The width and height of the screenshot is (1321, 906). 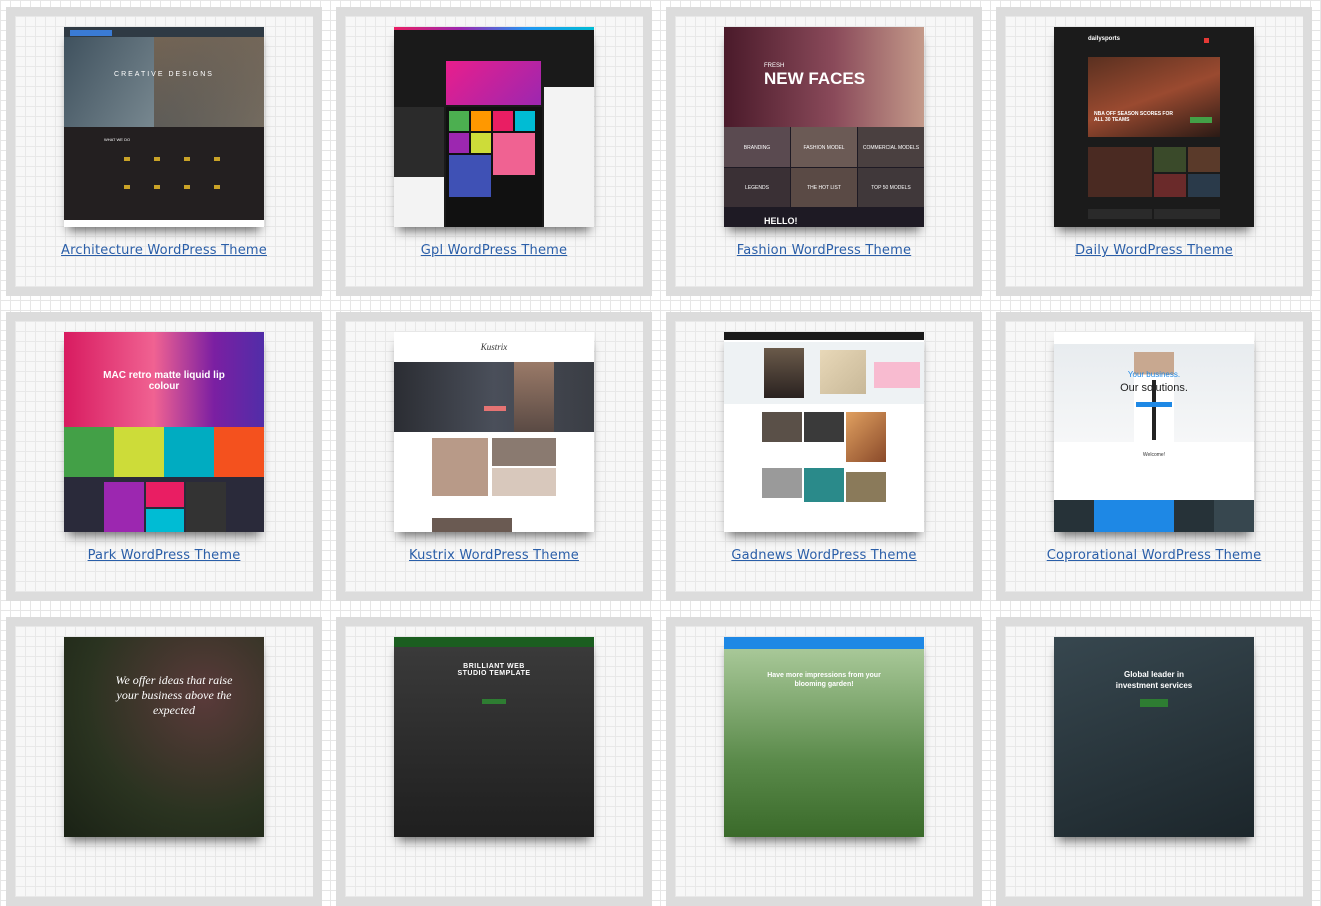 I want to click on thumb-label: THE HOT LIST, so click(x=824, y=188).